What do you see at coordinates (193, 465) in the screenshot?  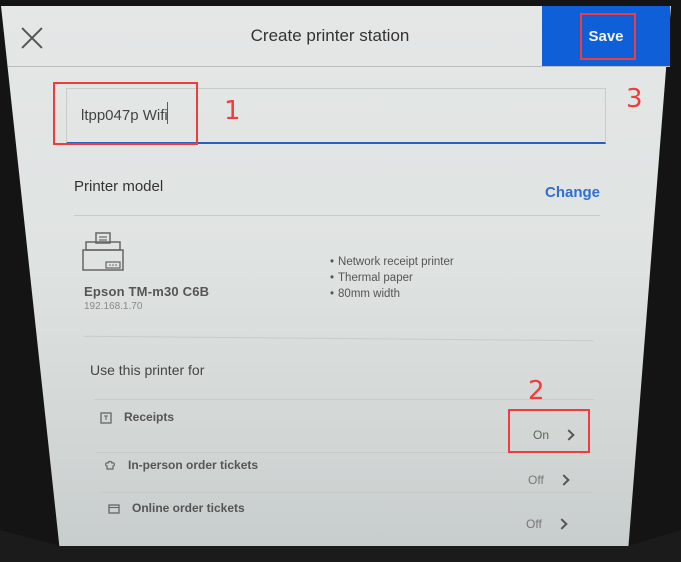 I see `row-label: In-person order tickets` at bounding box center [193, 465].